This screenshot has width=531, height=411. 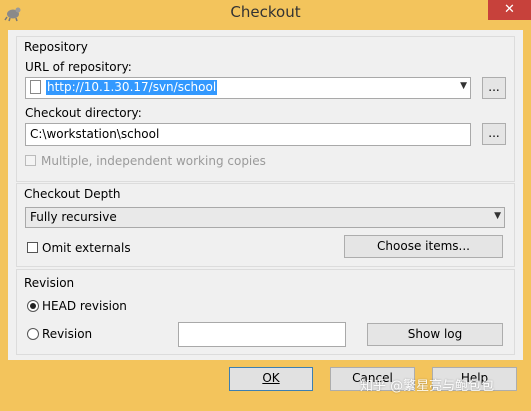 What do you see at coordinates (73, 217) in the screenshot?
I see `depth-selected-value: Fully recursive` at bounding box center [73, 217].